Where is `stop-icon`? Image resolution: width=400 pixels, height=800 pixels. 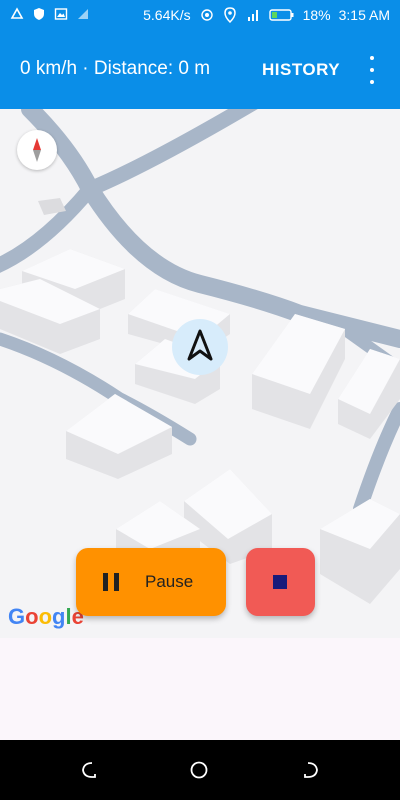 stop-icon is located at coordinates (280, 582).